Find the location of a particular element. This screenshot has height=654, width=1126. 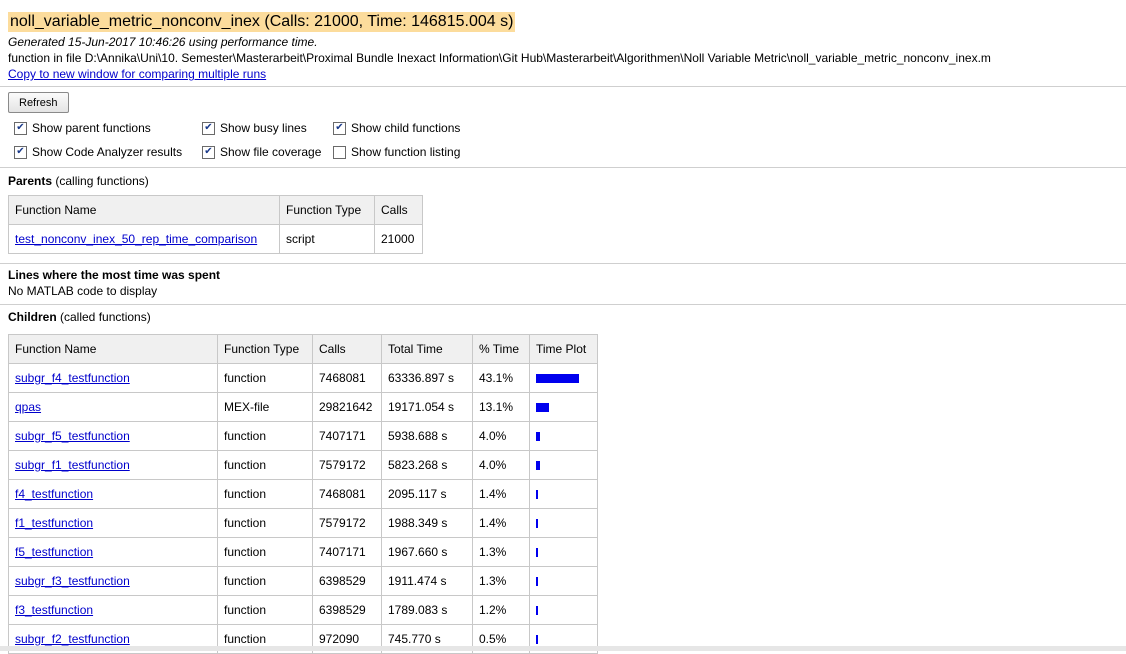

percent-time-cell: 13.1% is located at coordinates (501, 407).